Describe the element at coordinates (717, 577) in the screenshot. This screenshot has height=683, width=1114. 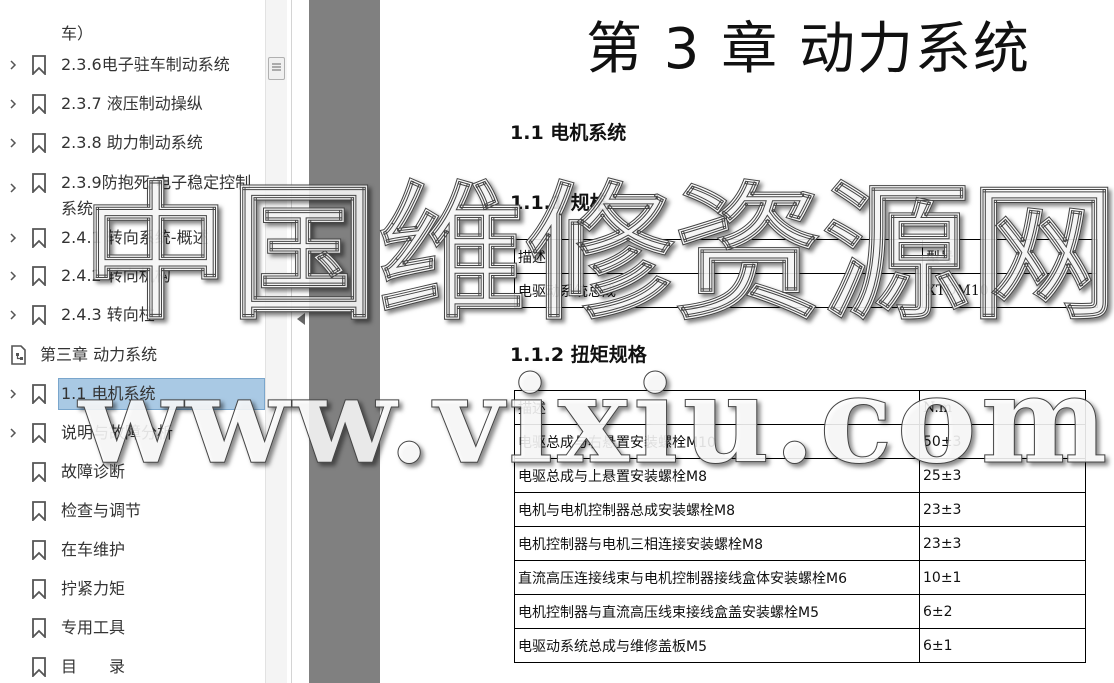
I see `table-cell: 直流高压连接线束与电机控制器接线盒体安装螺栓M6` at that location.